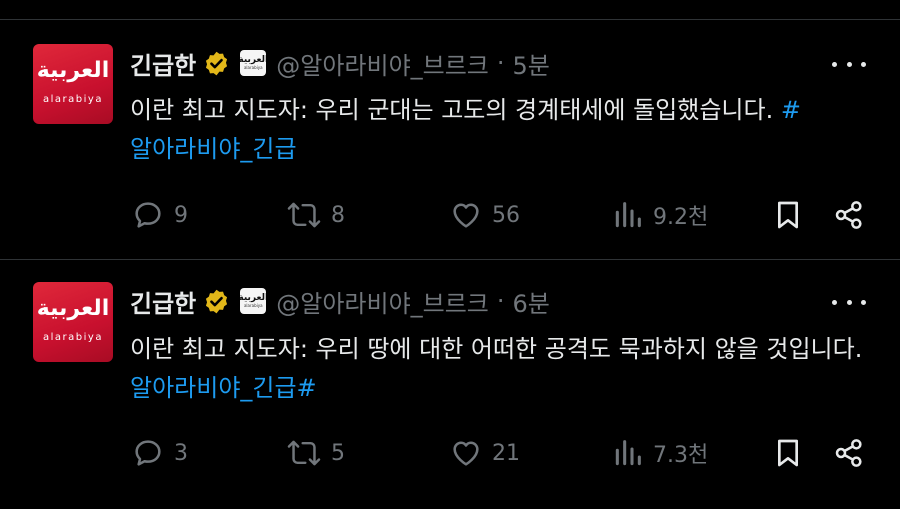  Describe the element at coordinates (485, 453) in the screenshot. I see `like-button: 21` at that location.